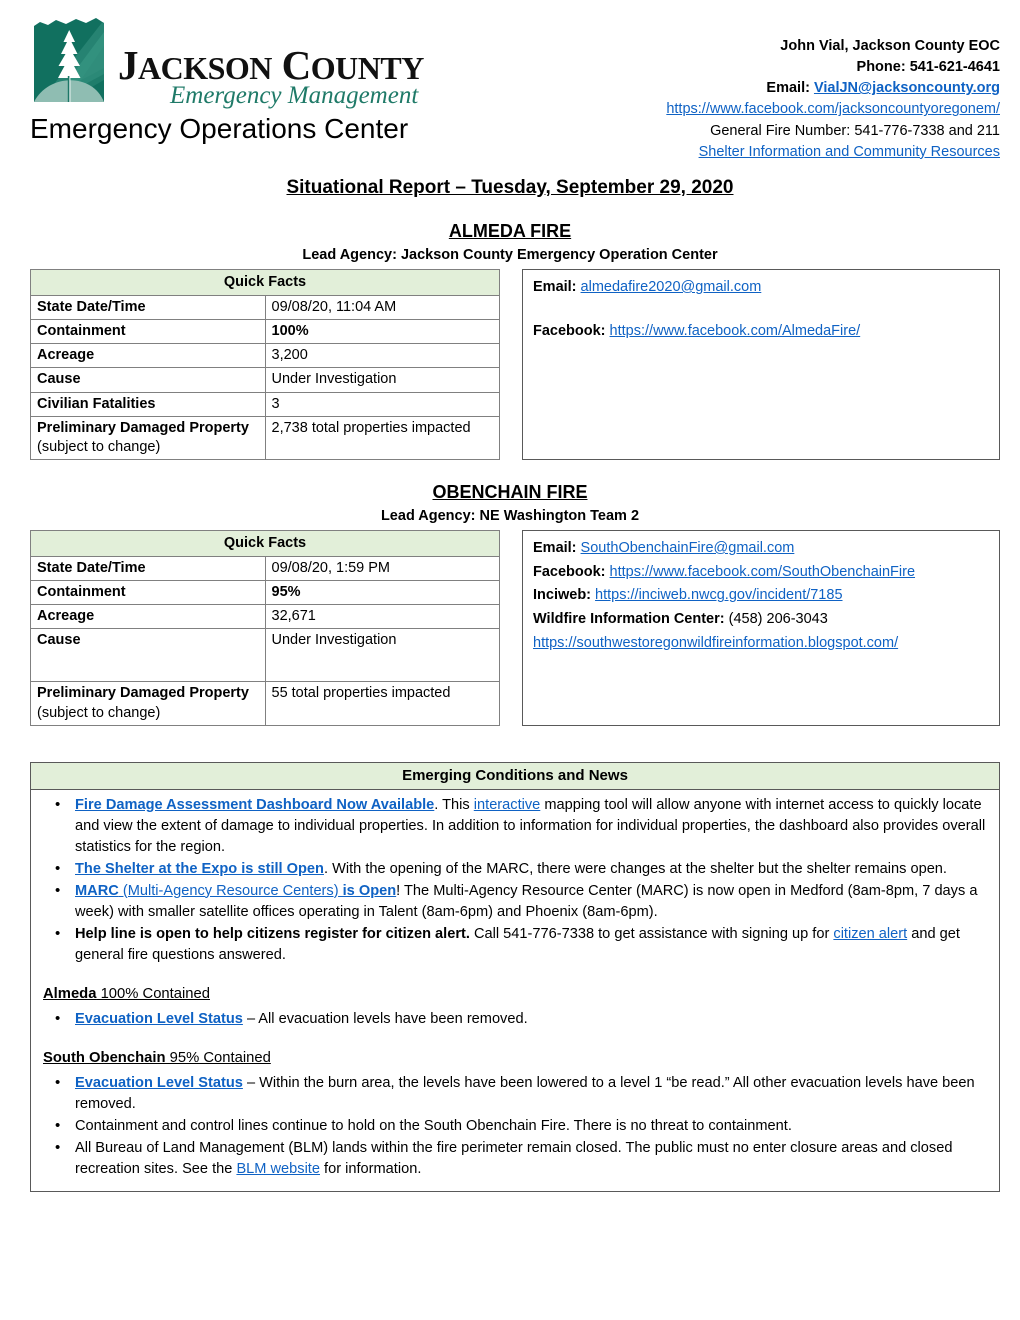  I want to click on fire-status-heading-containment: 95% Contained, so click(218, 1057).